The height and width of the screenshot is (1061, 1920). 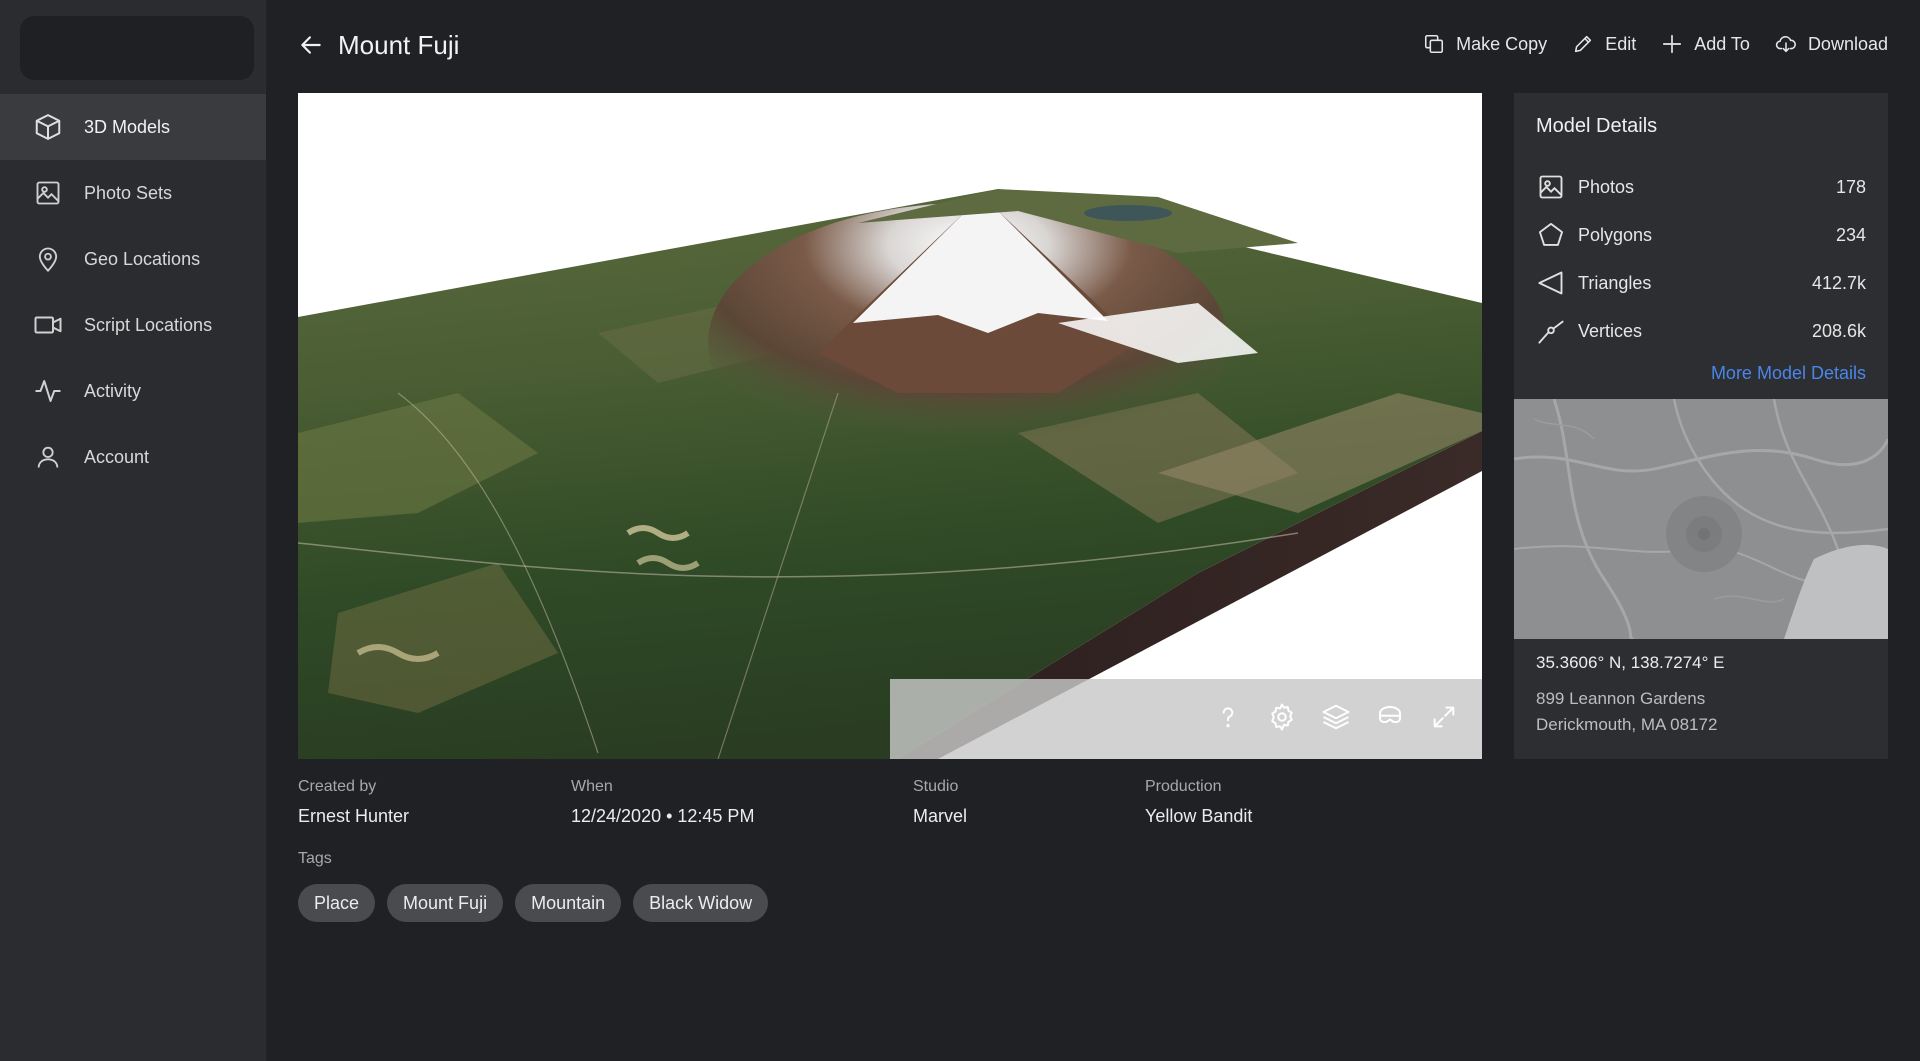 What do you see at coordinates (353, 802) in the screenshot?
I see `meta-created-by: Created by Ernest Hunter` at bounding box center [353, 802].